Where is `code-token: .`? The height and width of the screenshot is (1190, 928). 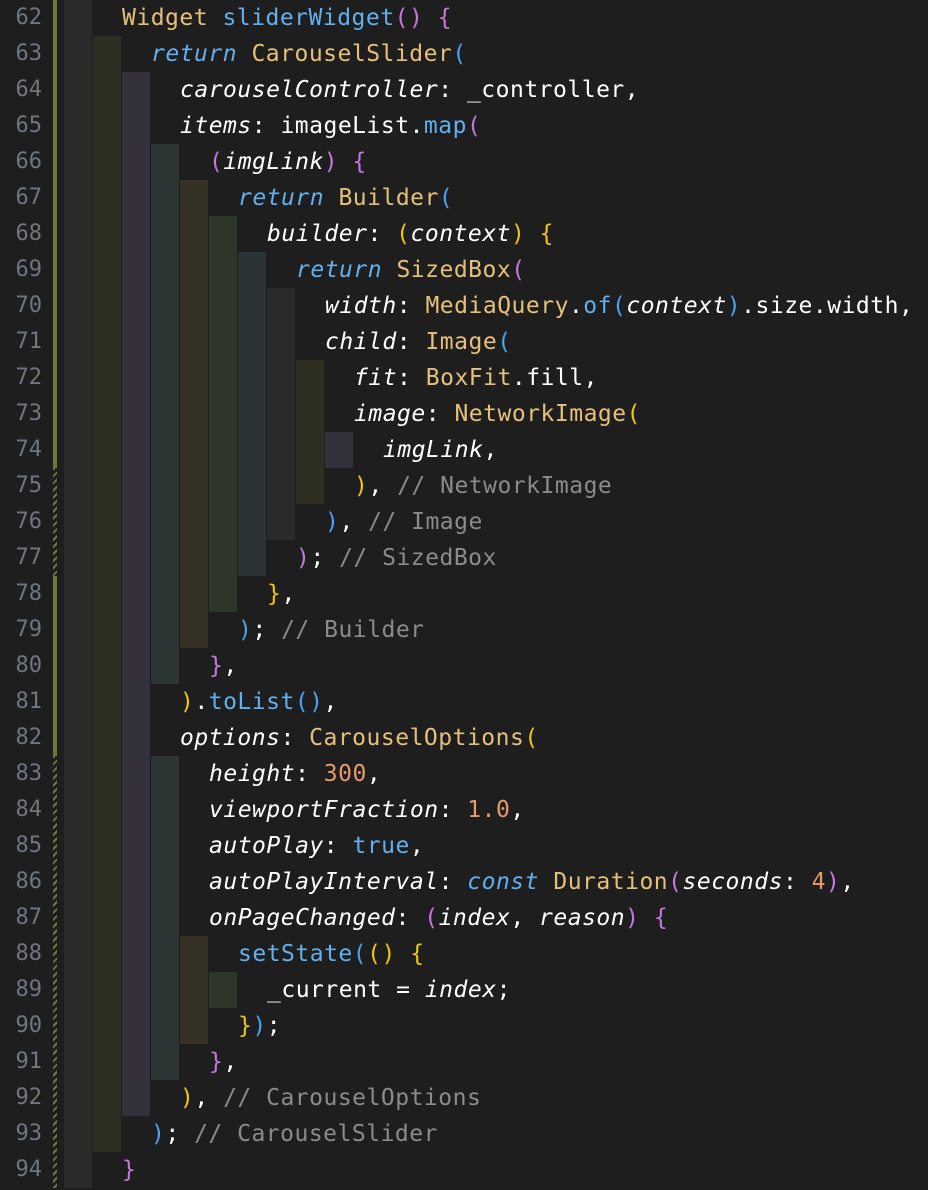
code-token: . is located at coordinates (576, 306).